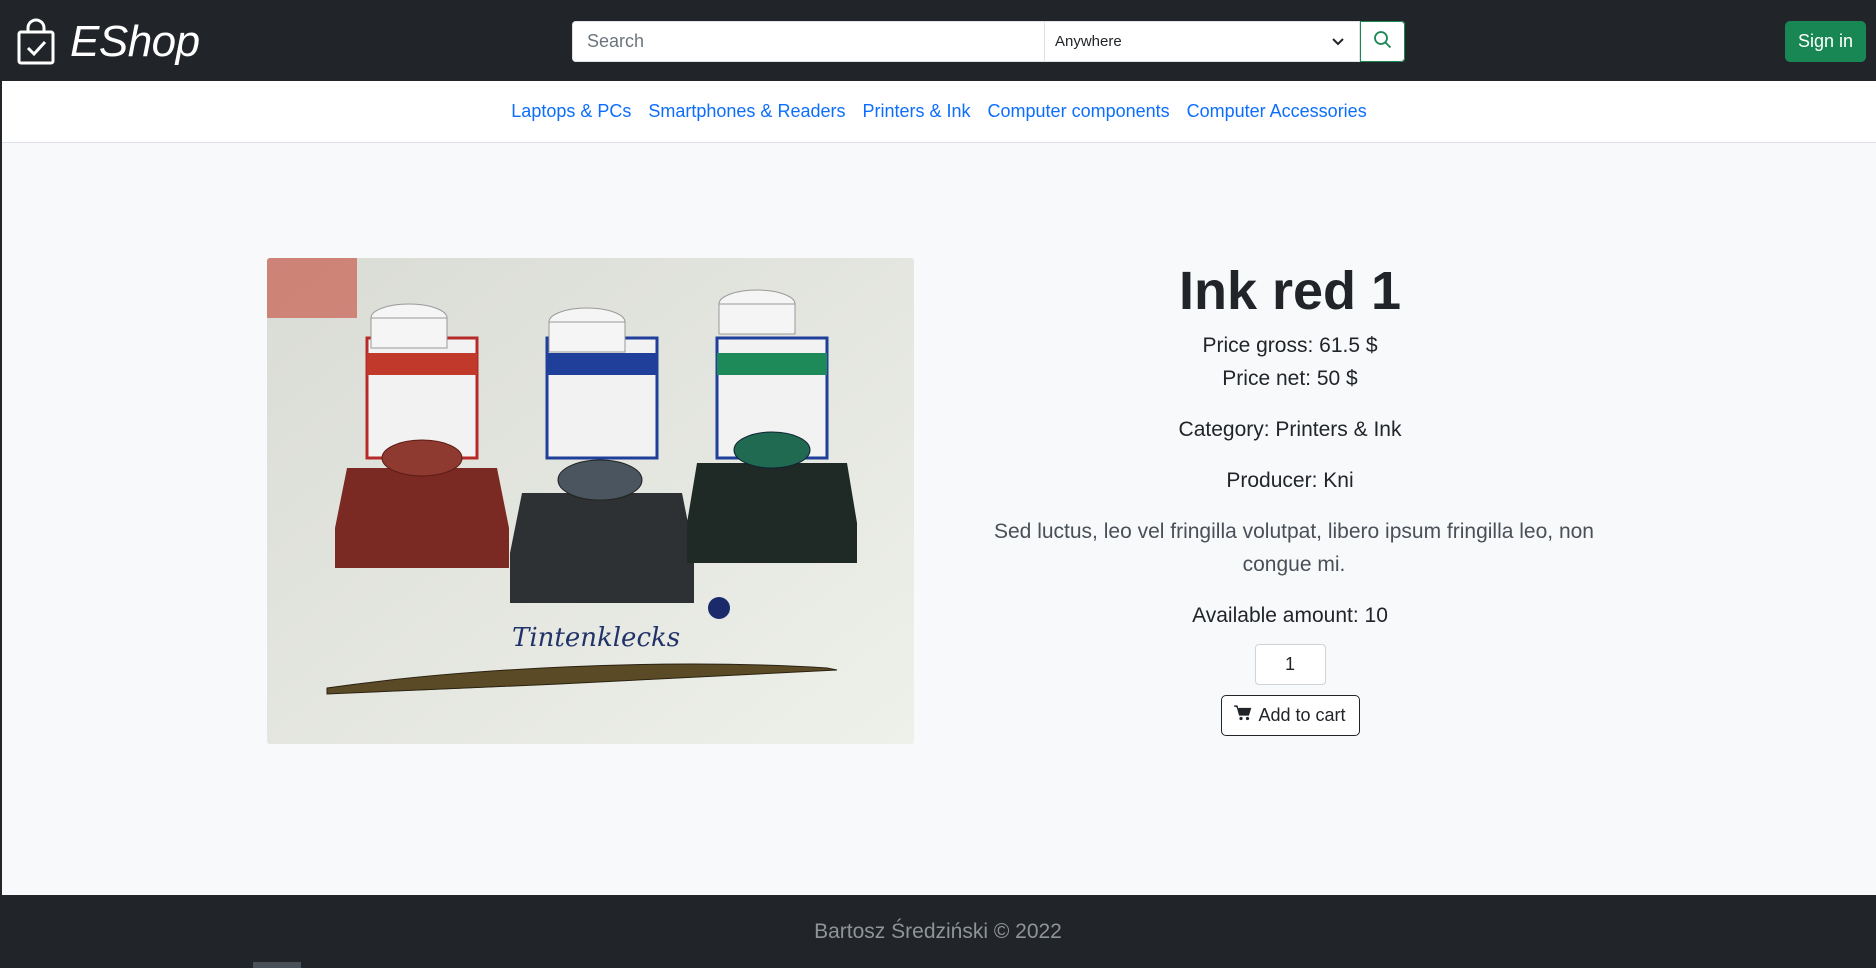  I want to click on top-navbar: EShop Anywhere Sign in, so click(938, 40).